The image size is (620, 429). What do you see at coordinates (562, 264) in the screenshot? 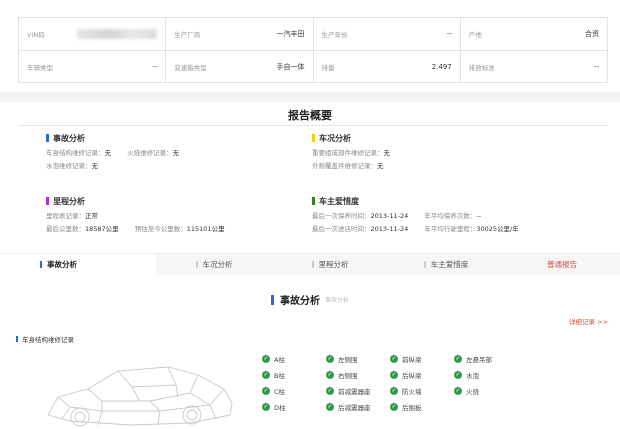
I see `tab-standard-report: 普通报告` at bounding box center [562, 264].